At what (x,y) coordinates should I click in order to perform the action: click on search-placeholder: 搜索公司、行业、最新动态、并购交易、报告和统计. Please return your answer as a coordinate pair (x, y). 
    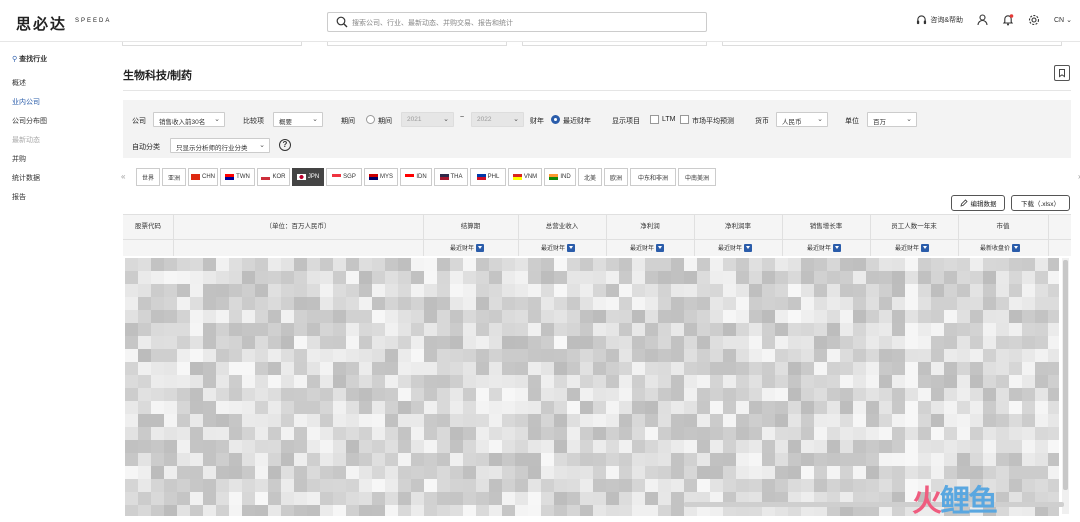
    Looking at the image, I should click on (432, 23).